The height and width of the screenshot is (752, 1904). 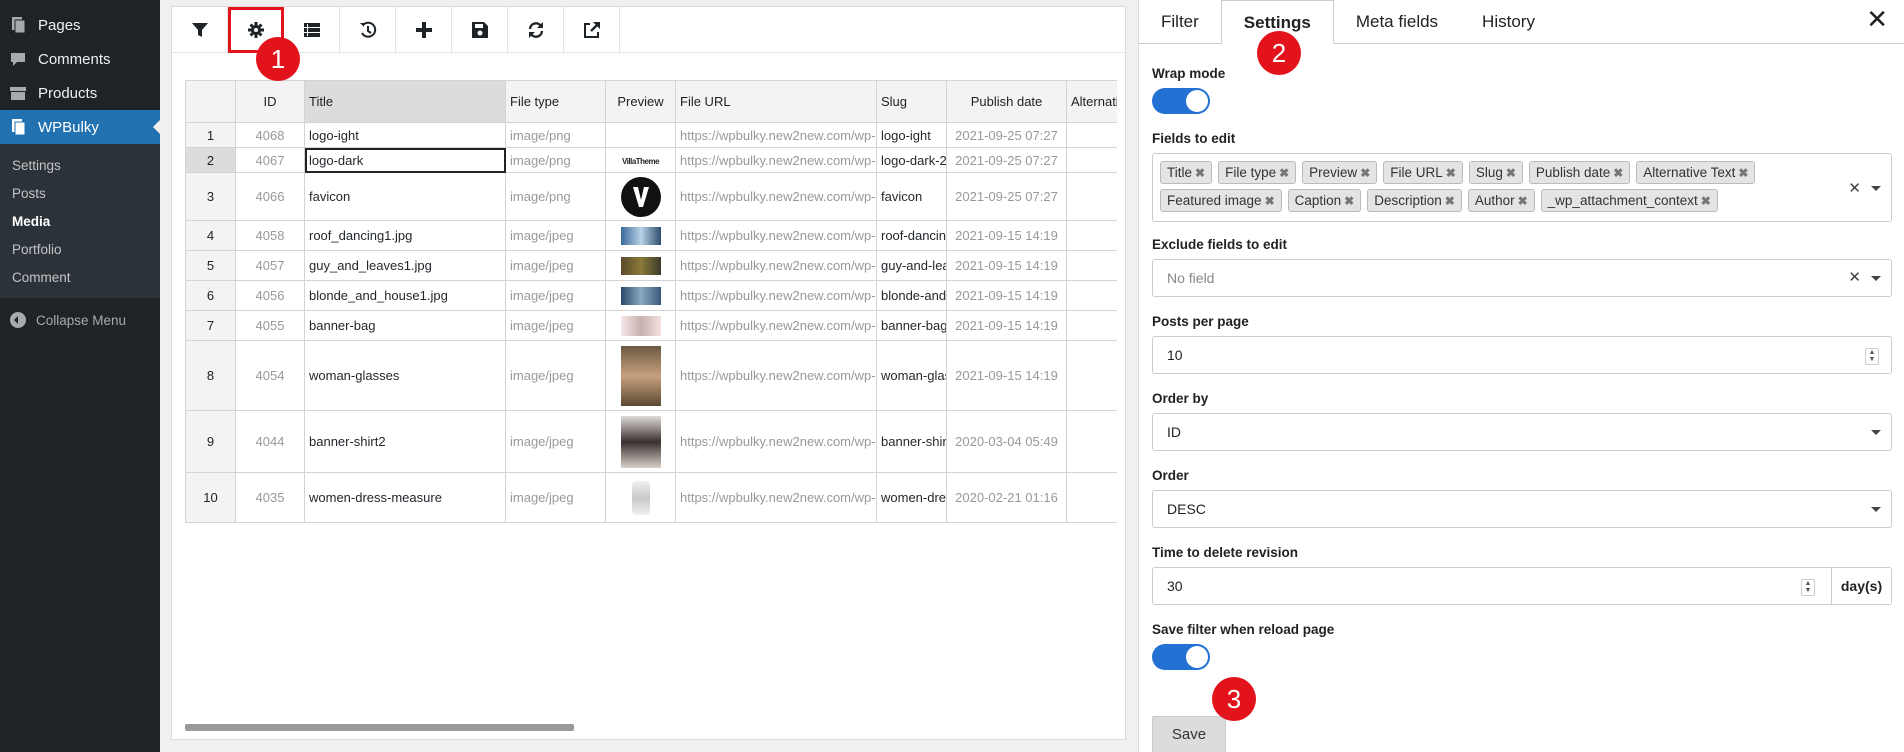 I want to click on col-header-id: ID, so click(x=270, y=101).